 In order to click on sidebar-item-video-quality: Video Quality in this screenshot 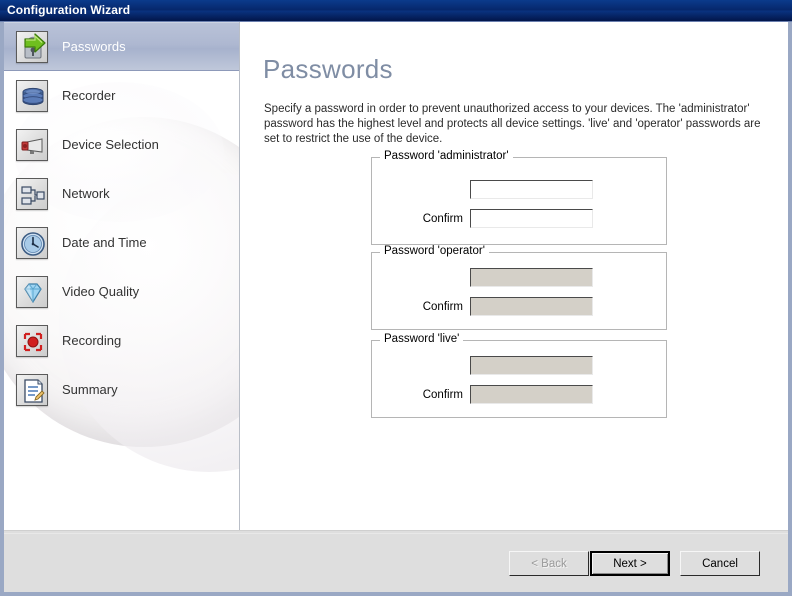, I will do `click(121, 291)`.